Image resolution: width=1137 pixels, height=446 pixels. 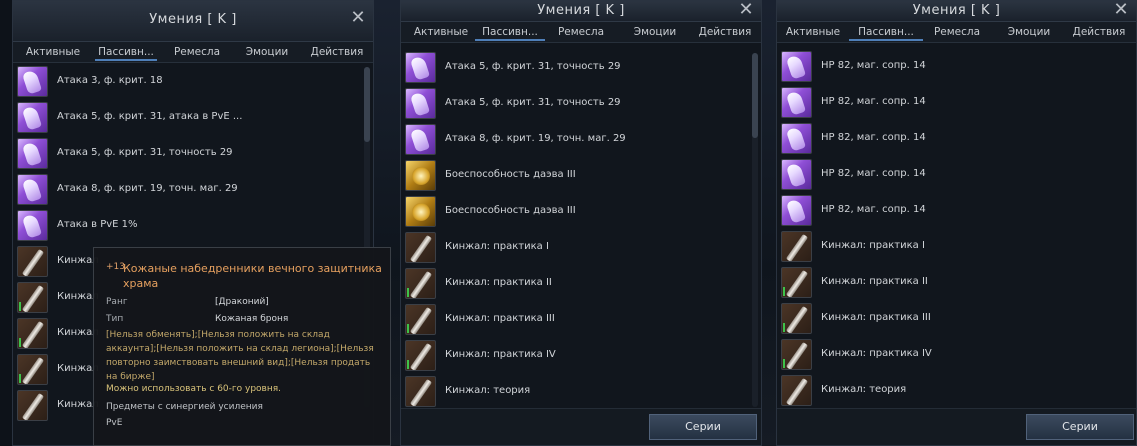 I want to click on skill-label: Атака в PvE 1%, so click(x=97, y=224).